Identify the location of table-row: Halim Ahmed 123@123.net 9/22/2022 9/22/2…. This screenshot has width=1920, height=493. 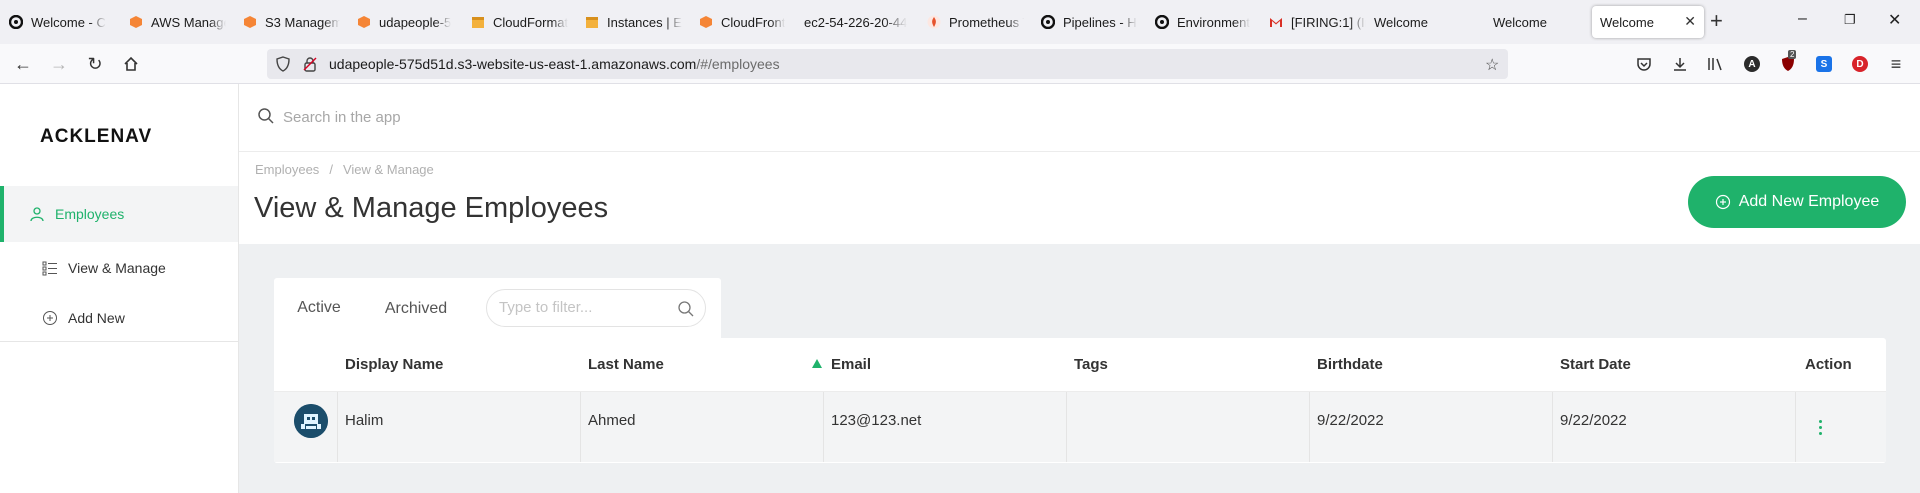
(1080, 427).